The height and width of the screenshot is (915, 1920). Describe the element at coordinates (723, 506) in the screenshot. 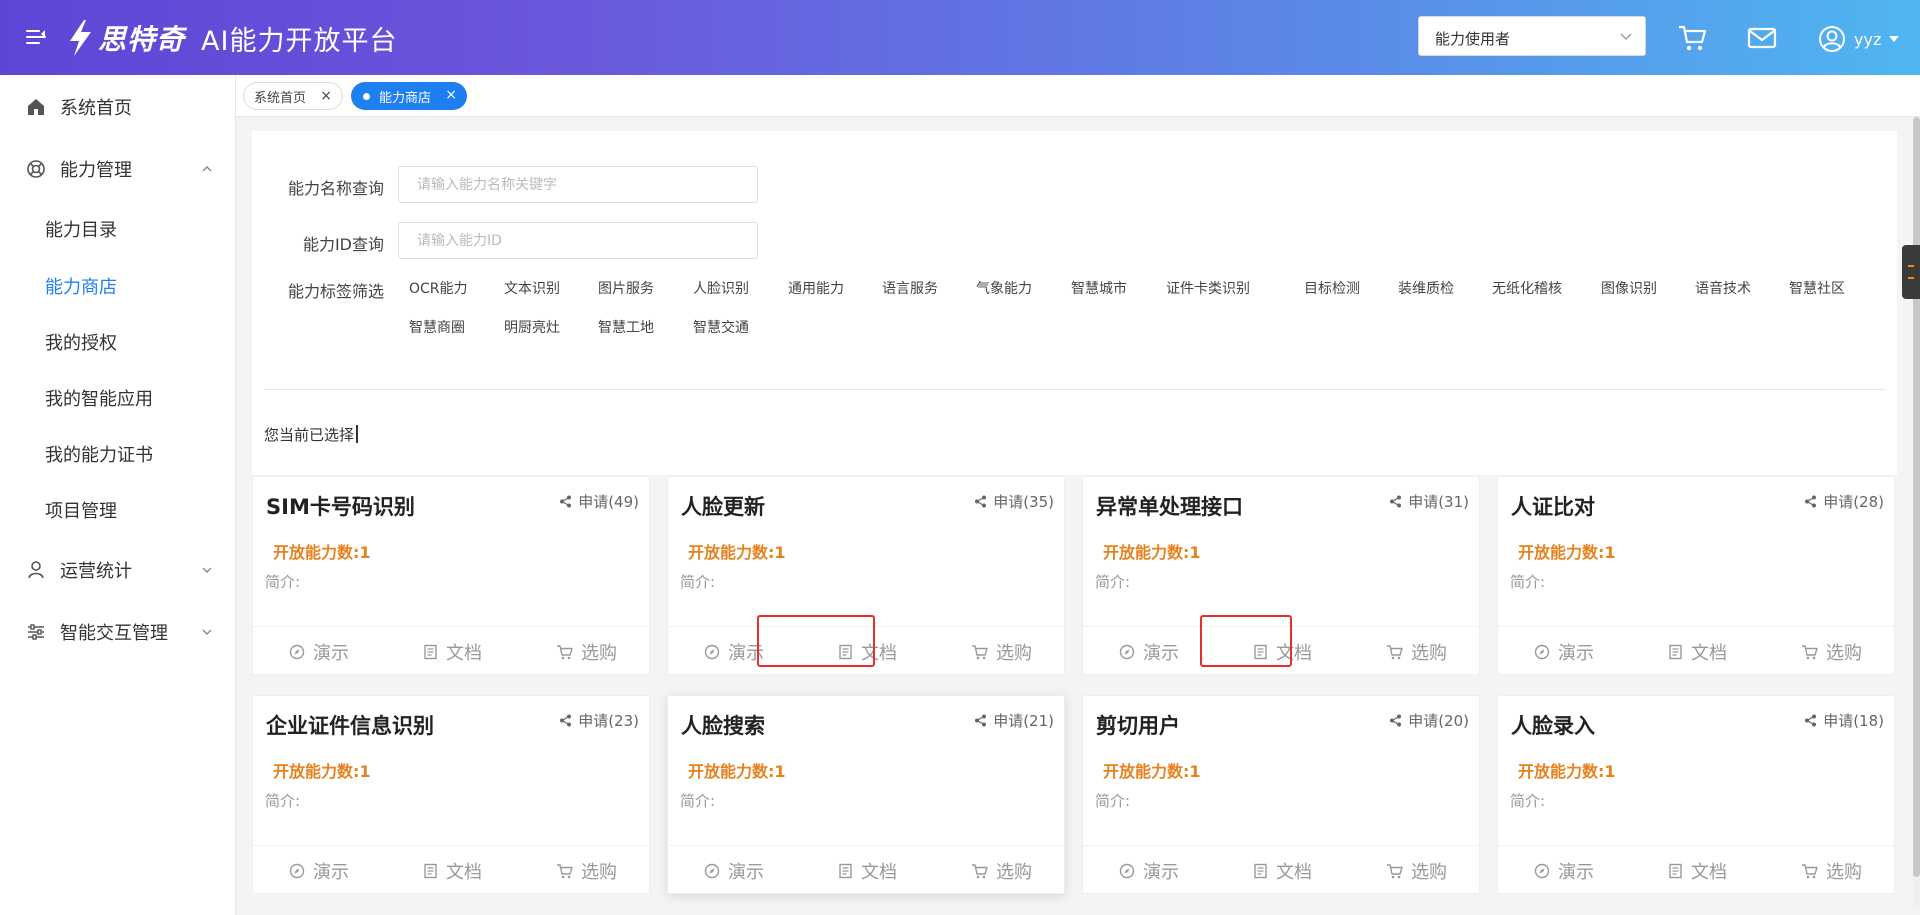

I see `card-title: 人脸更新` at that location.